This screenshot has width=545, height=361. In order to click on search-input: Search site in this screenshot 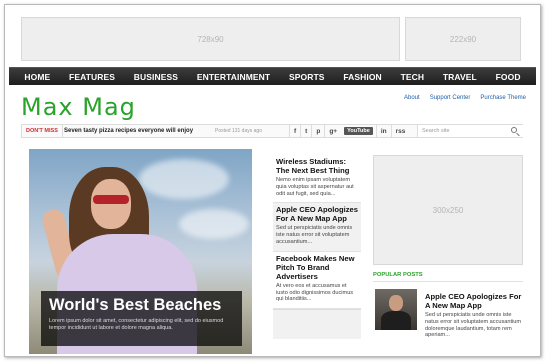, I will do `click(470, 131)`.